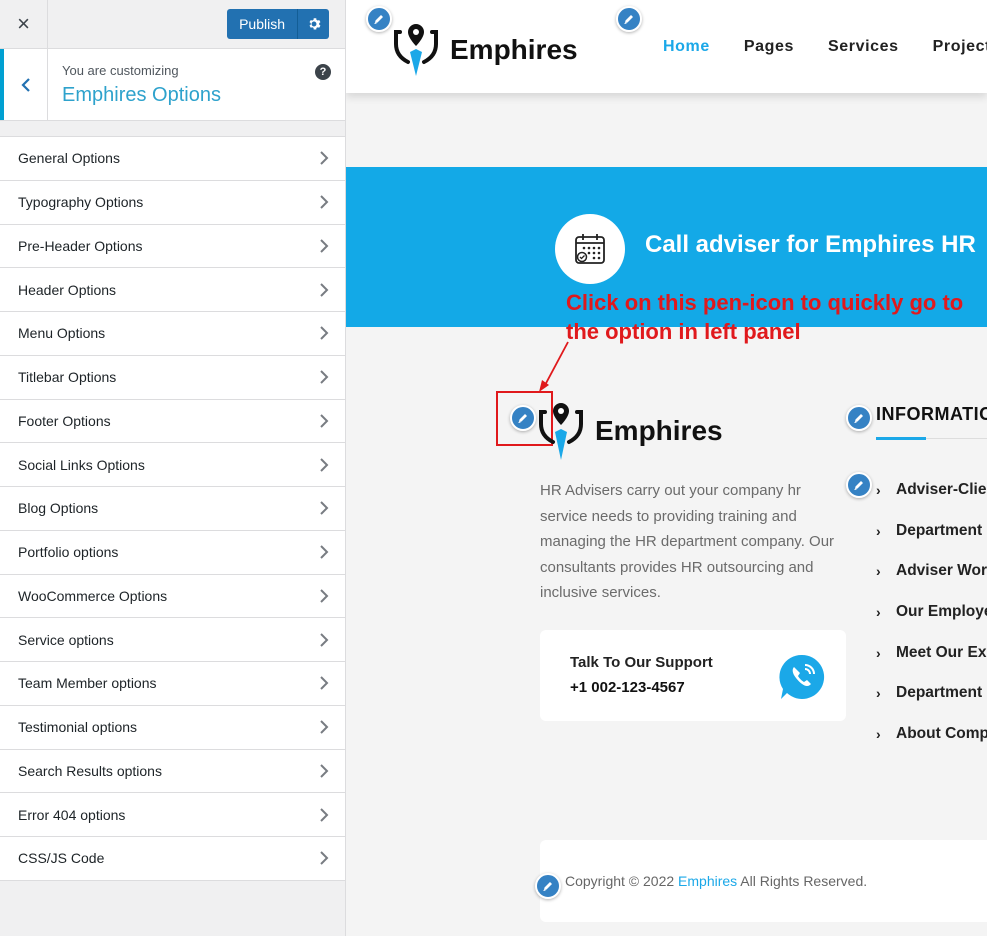 The image size is (987, 936). I want to click on logo-text: Emphires, so click(514, 49).